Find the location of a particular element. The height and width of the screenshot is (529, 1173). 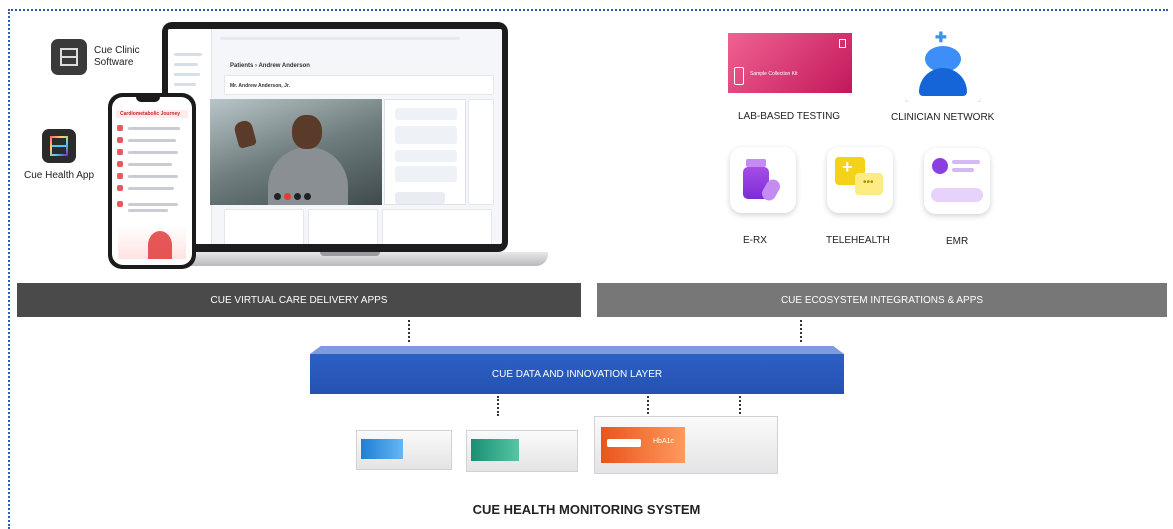

phone-device: Cardiometabolic Journey is located at coordinates (152, 181).